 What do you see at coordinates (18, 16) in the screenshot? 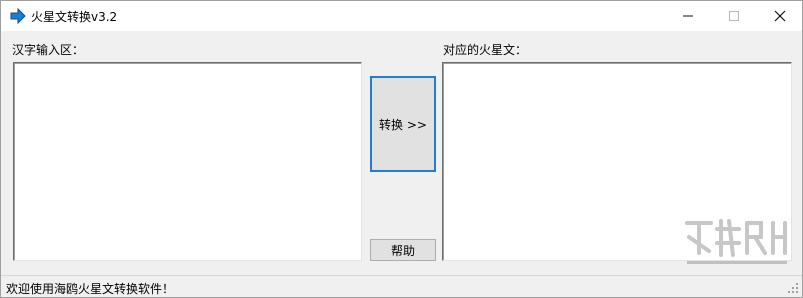
I see `arrow-right-icon` at bounding box center [18, 16].